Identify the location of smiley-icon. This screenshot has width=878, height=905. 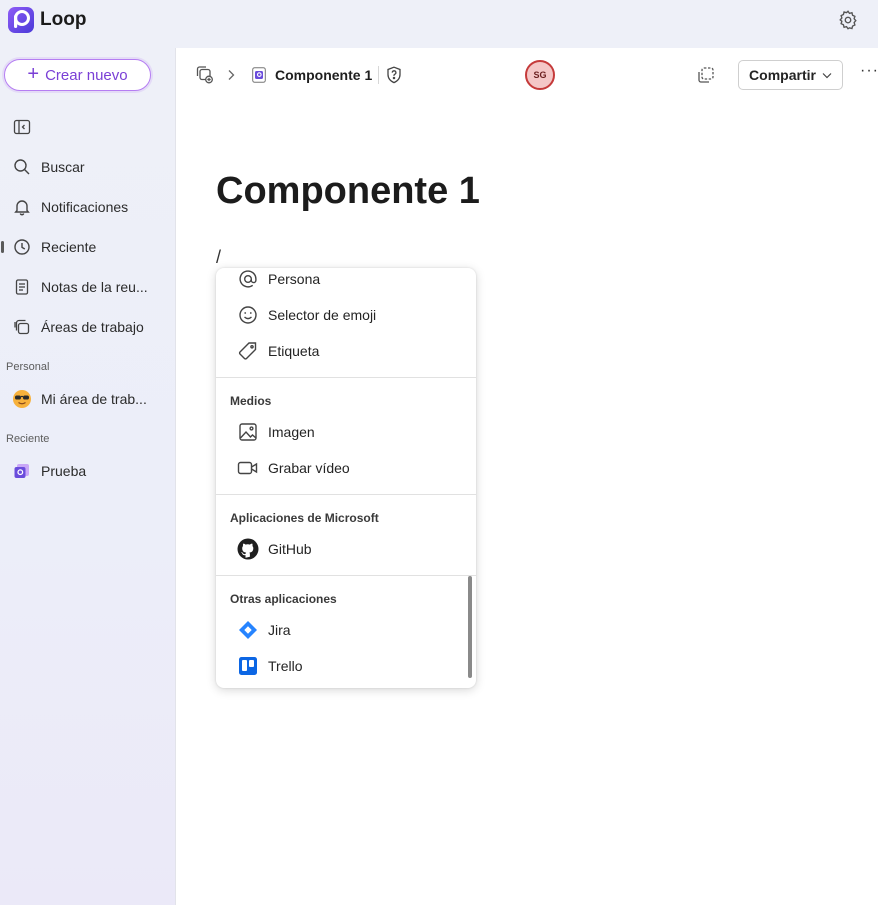
(248, 315).